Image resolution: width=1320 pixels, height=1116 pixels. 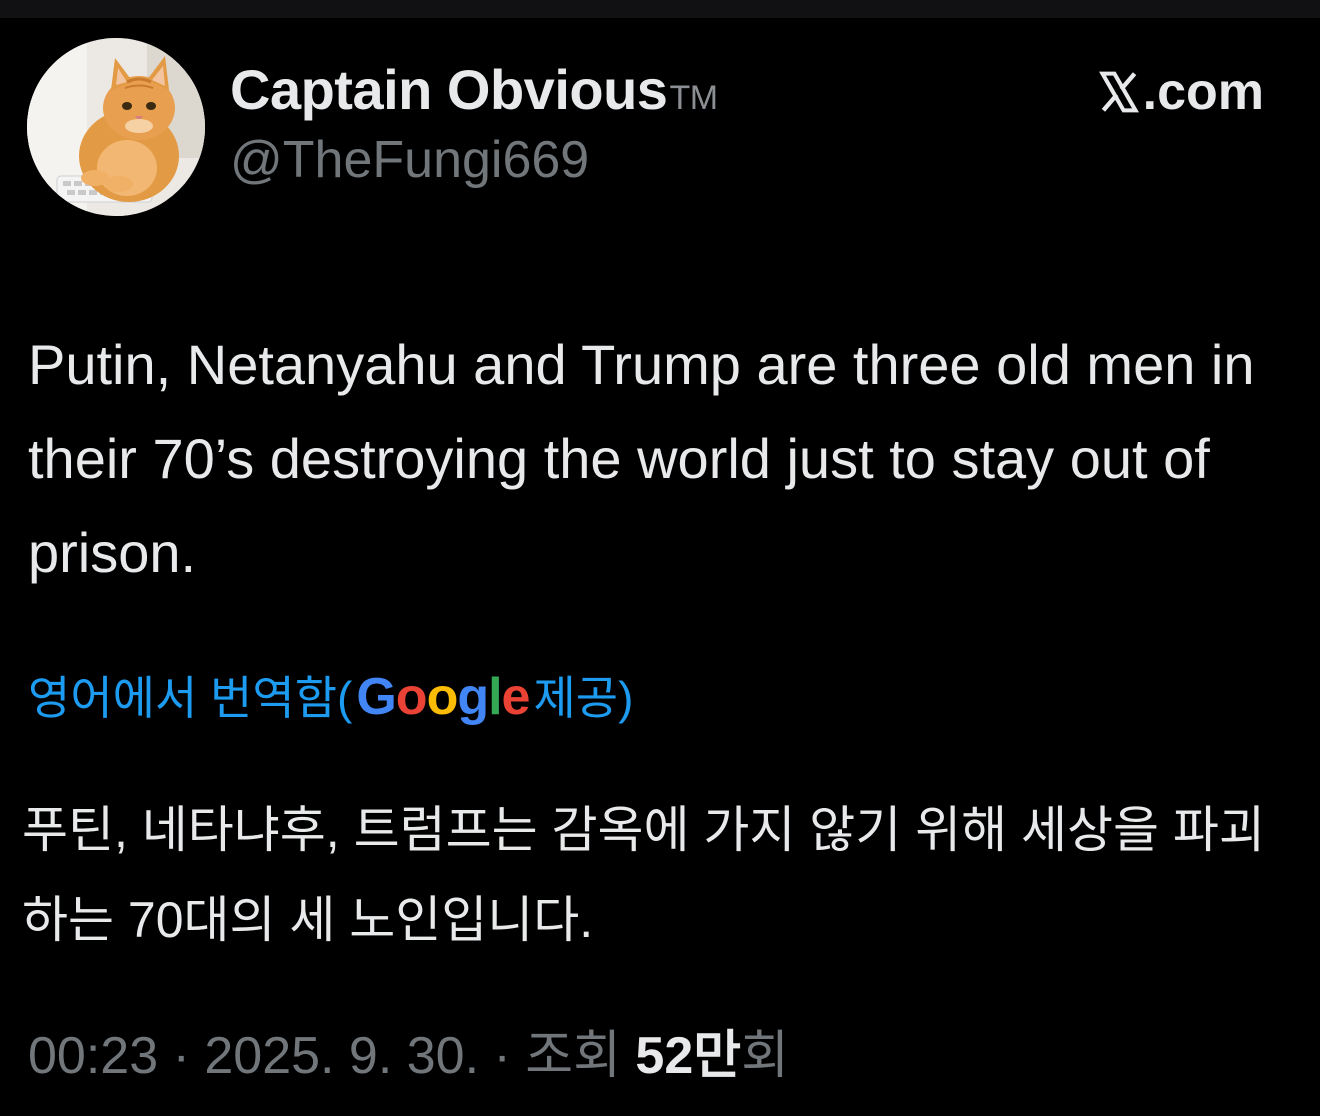 What do you see at coordinates (693, 98) in the screenshot?
I see `trademark-badge: TM` at bounding box center [693, 98].